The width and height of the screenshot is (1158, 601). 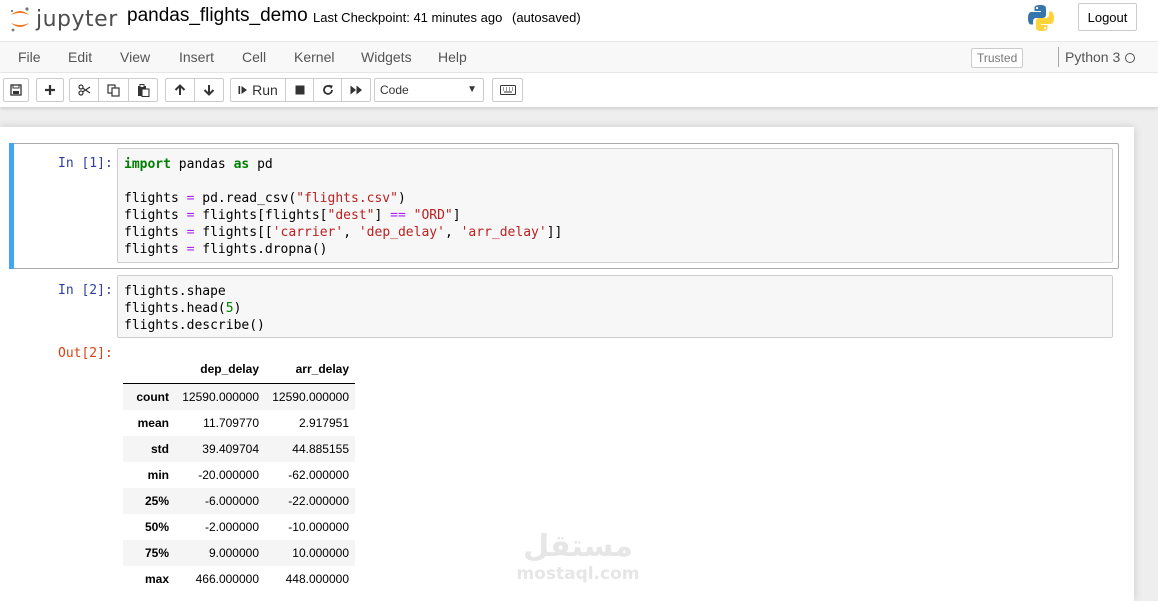 I want to click on plus-icon, so click(x=50, y=90).